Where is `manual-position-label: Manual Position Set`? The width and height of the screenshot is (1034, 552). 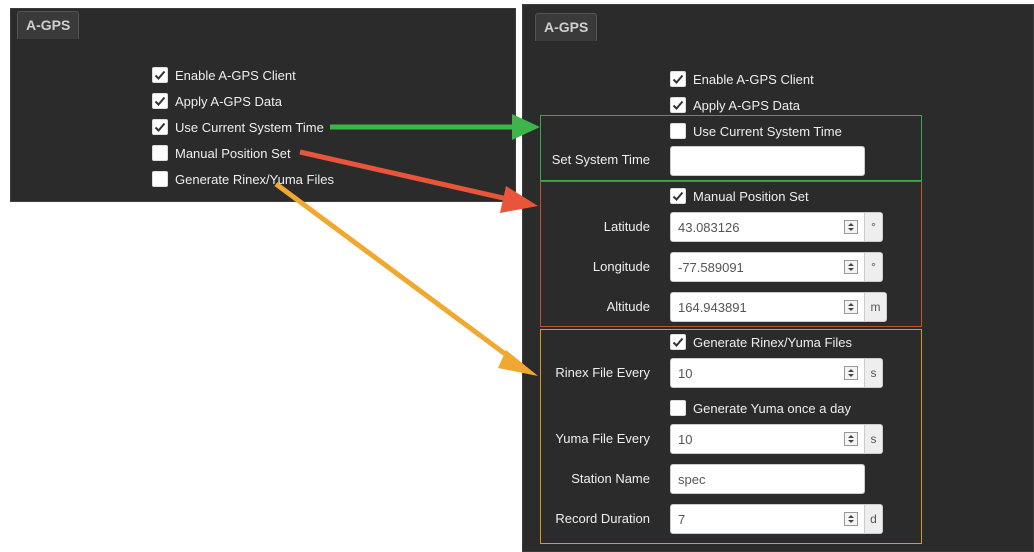
manual-position-label: Manual Position Set is located at coordinates (751, 196).